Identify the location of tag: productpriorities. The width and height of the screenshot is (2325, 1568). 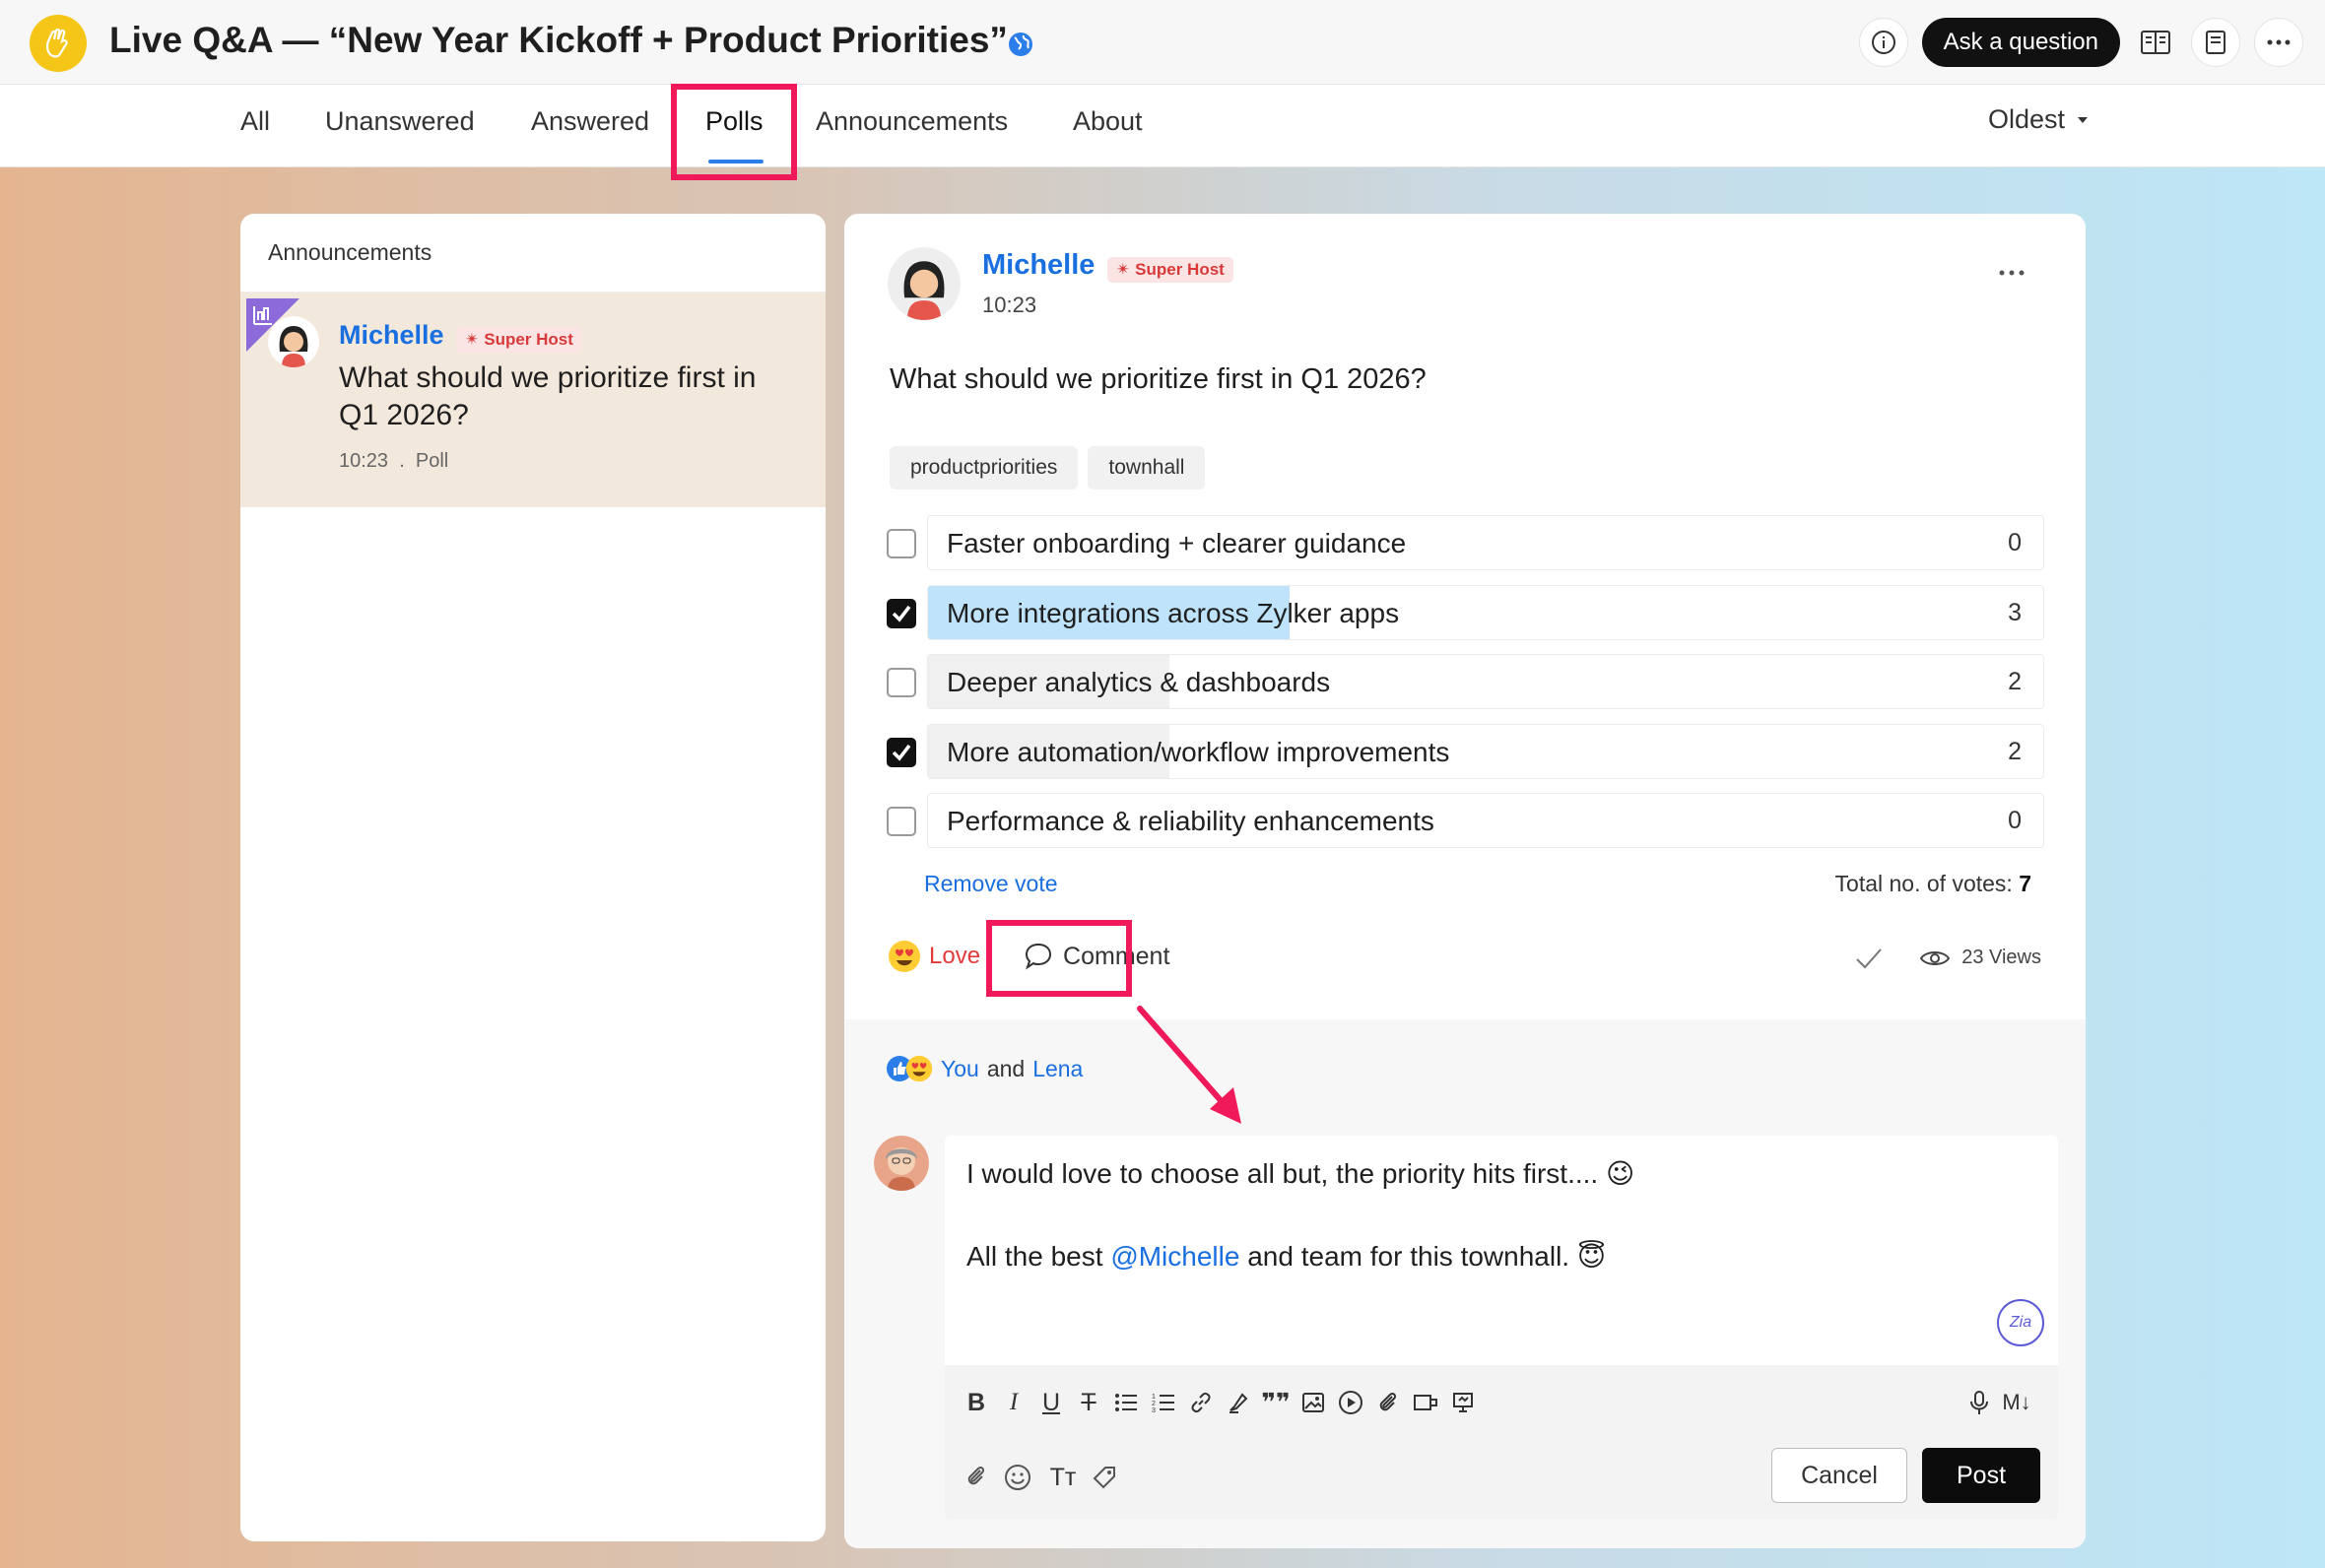
(985, 468).